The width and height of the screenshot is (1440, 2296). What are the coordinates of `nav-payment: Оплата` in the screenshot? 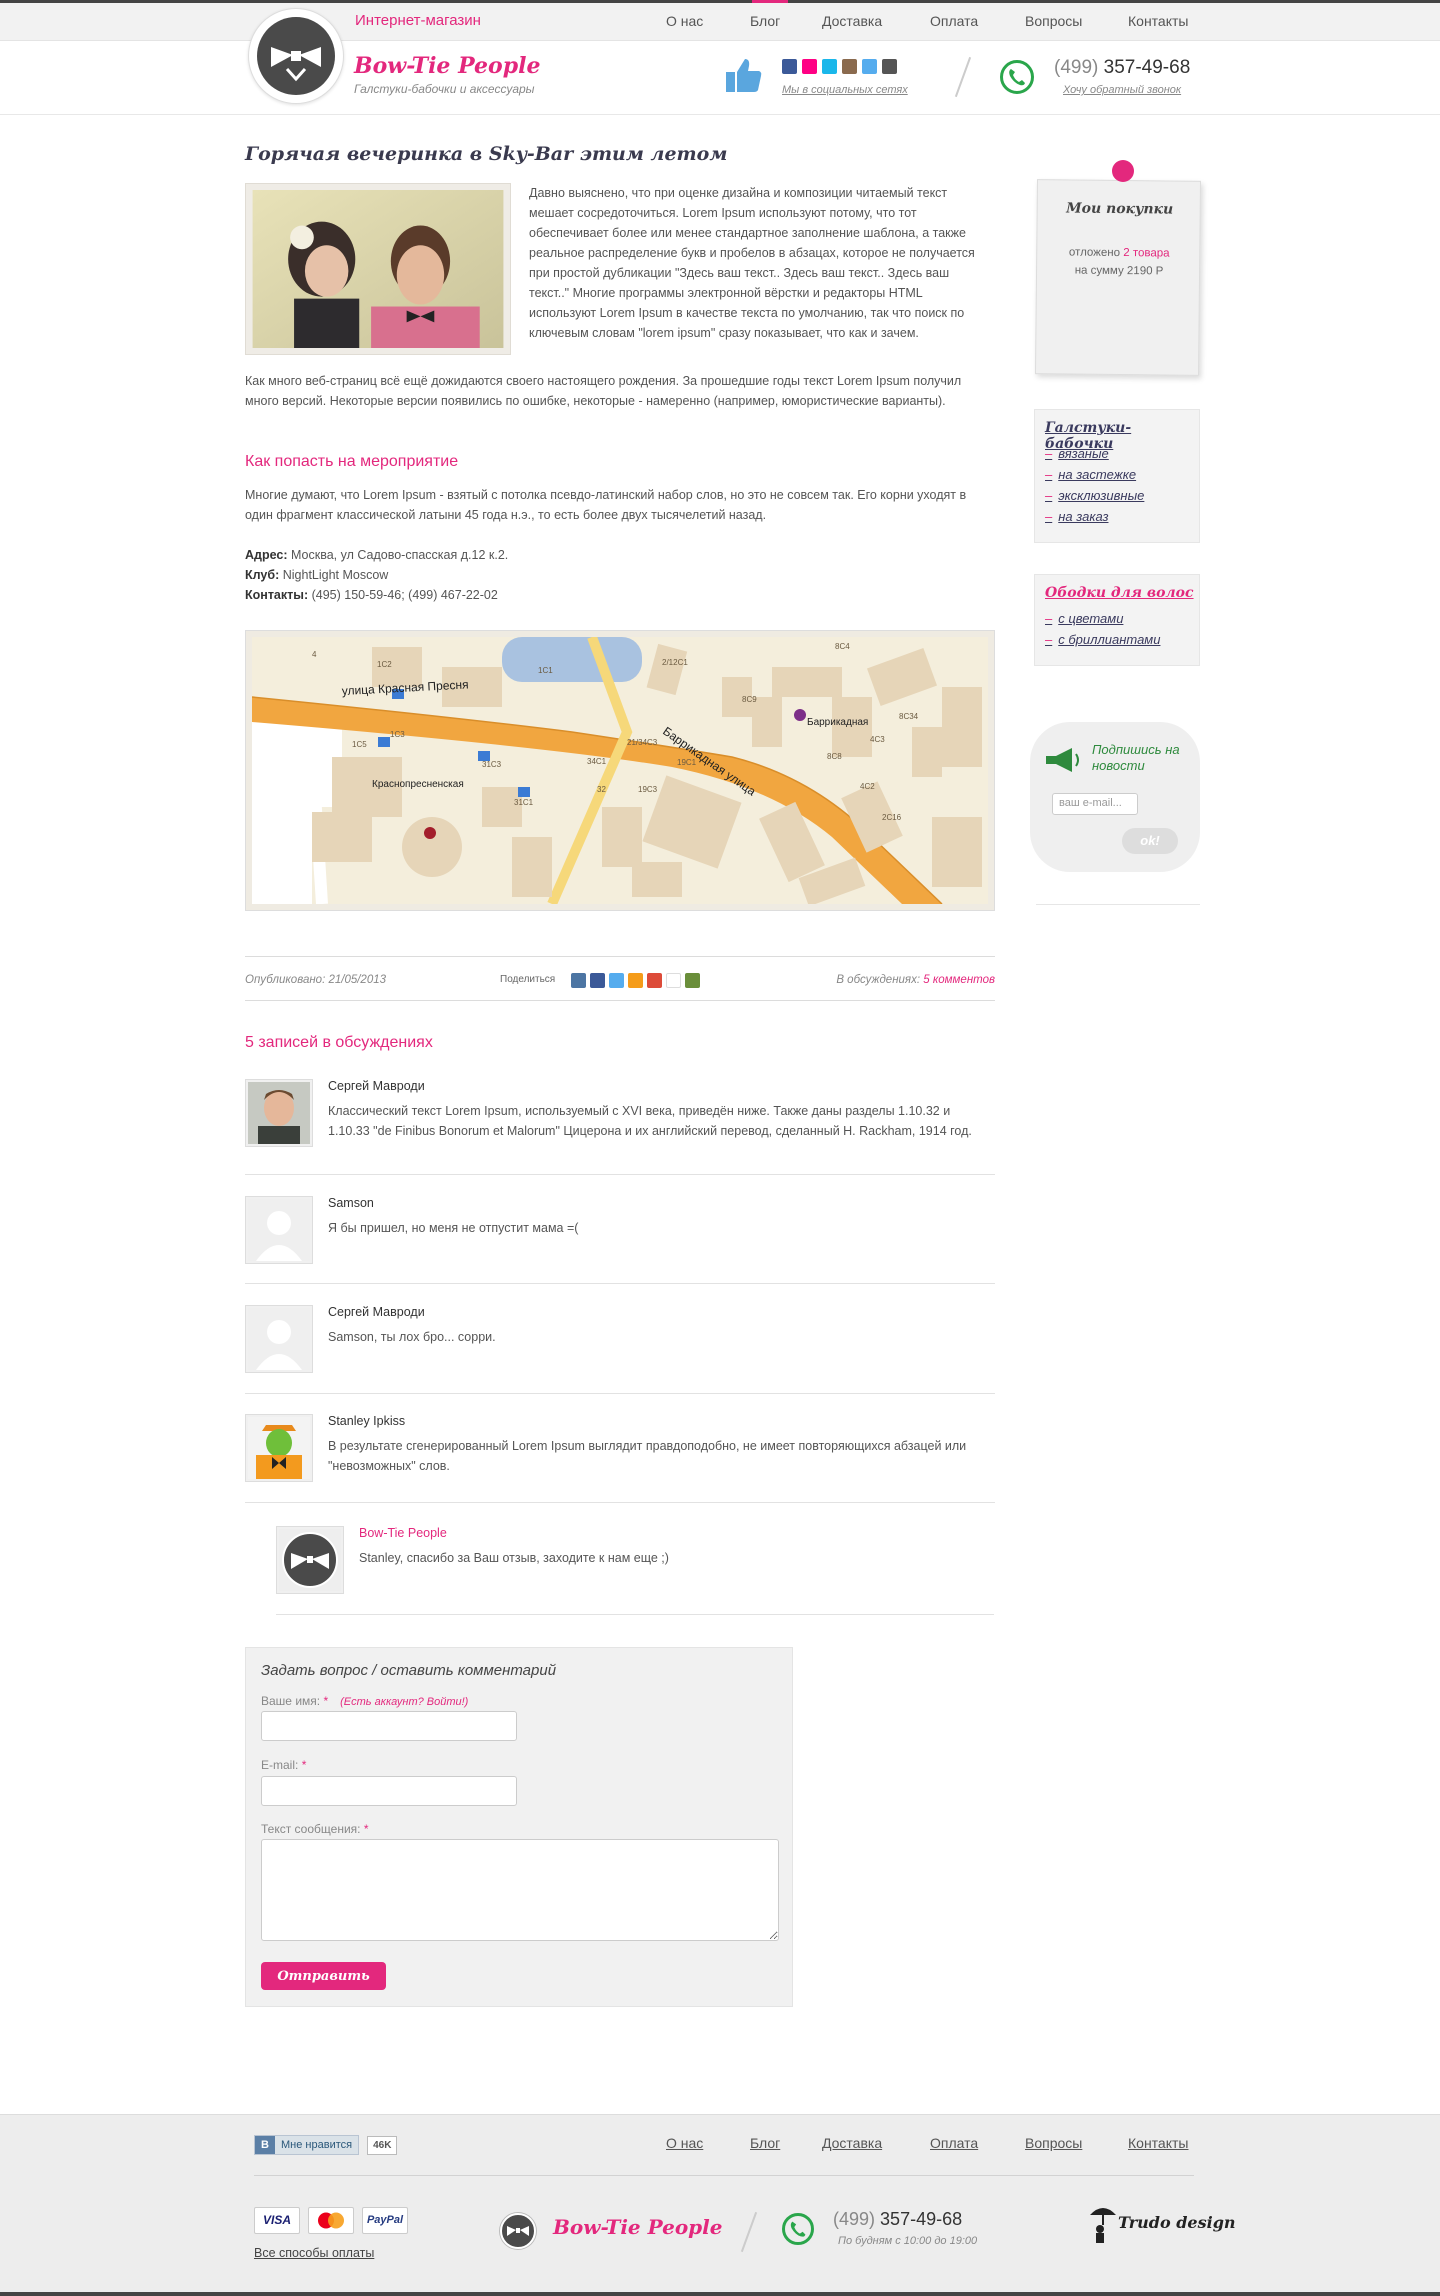 It's located at (954, 21).